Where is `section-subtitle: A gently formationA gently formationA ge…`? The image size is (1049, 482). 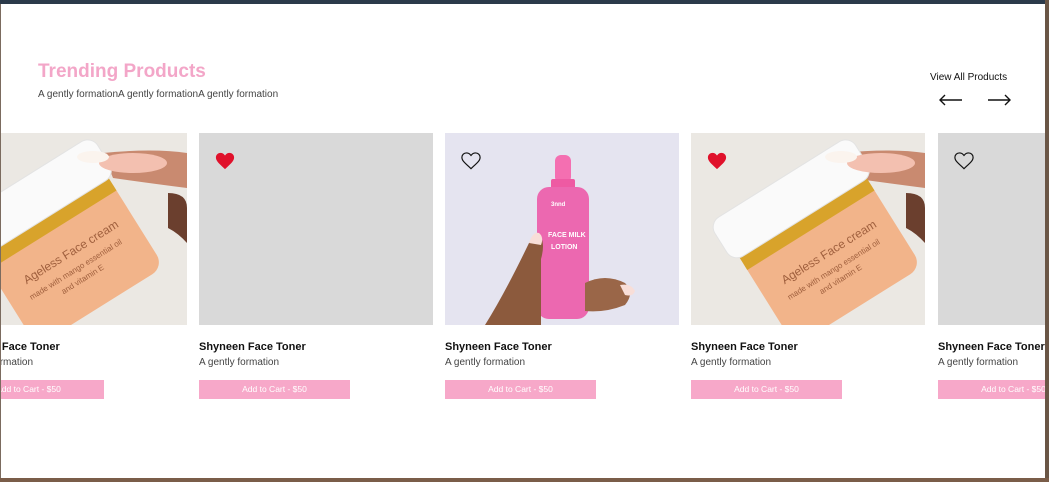
section-subtitle: A gently formationA gently formationA ge… is located at coordinates (158, 94).